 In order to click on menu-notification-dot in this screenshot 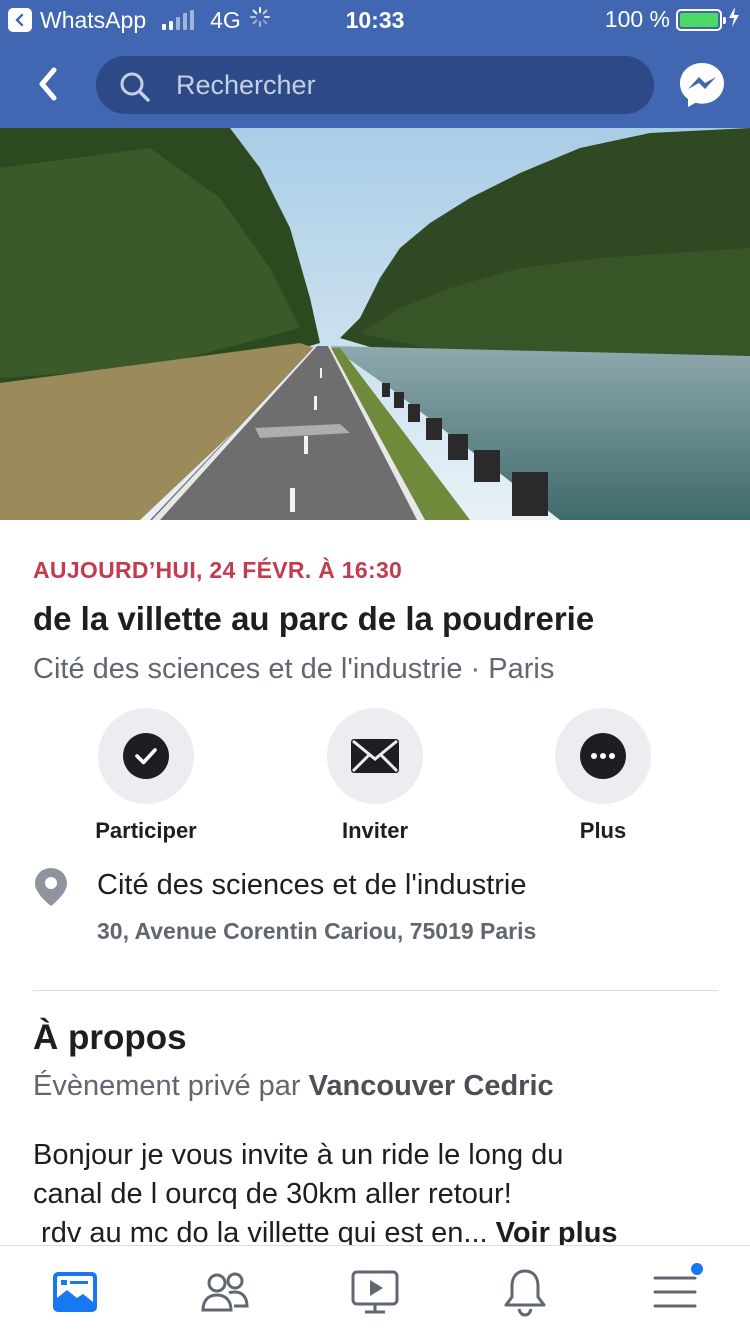, I will do `click(697, 1269)`.